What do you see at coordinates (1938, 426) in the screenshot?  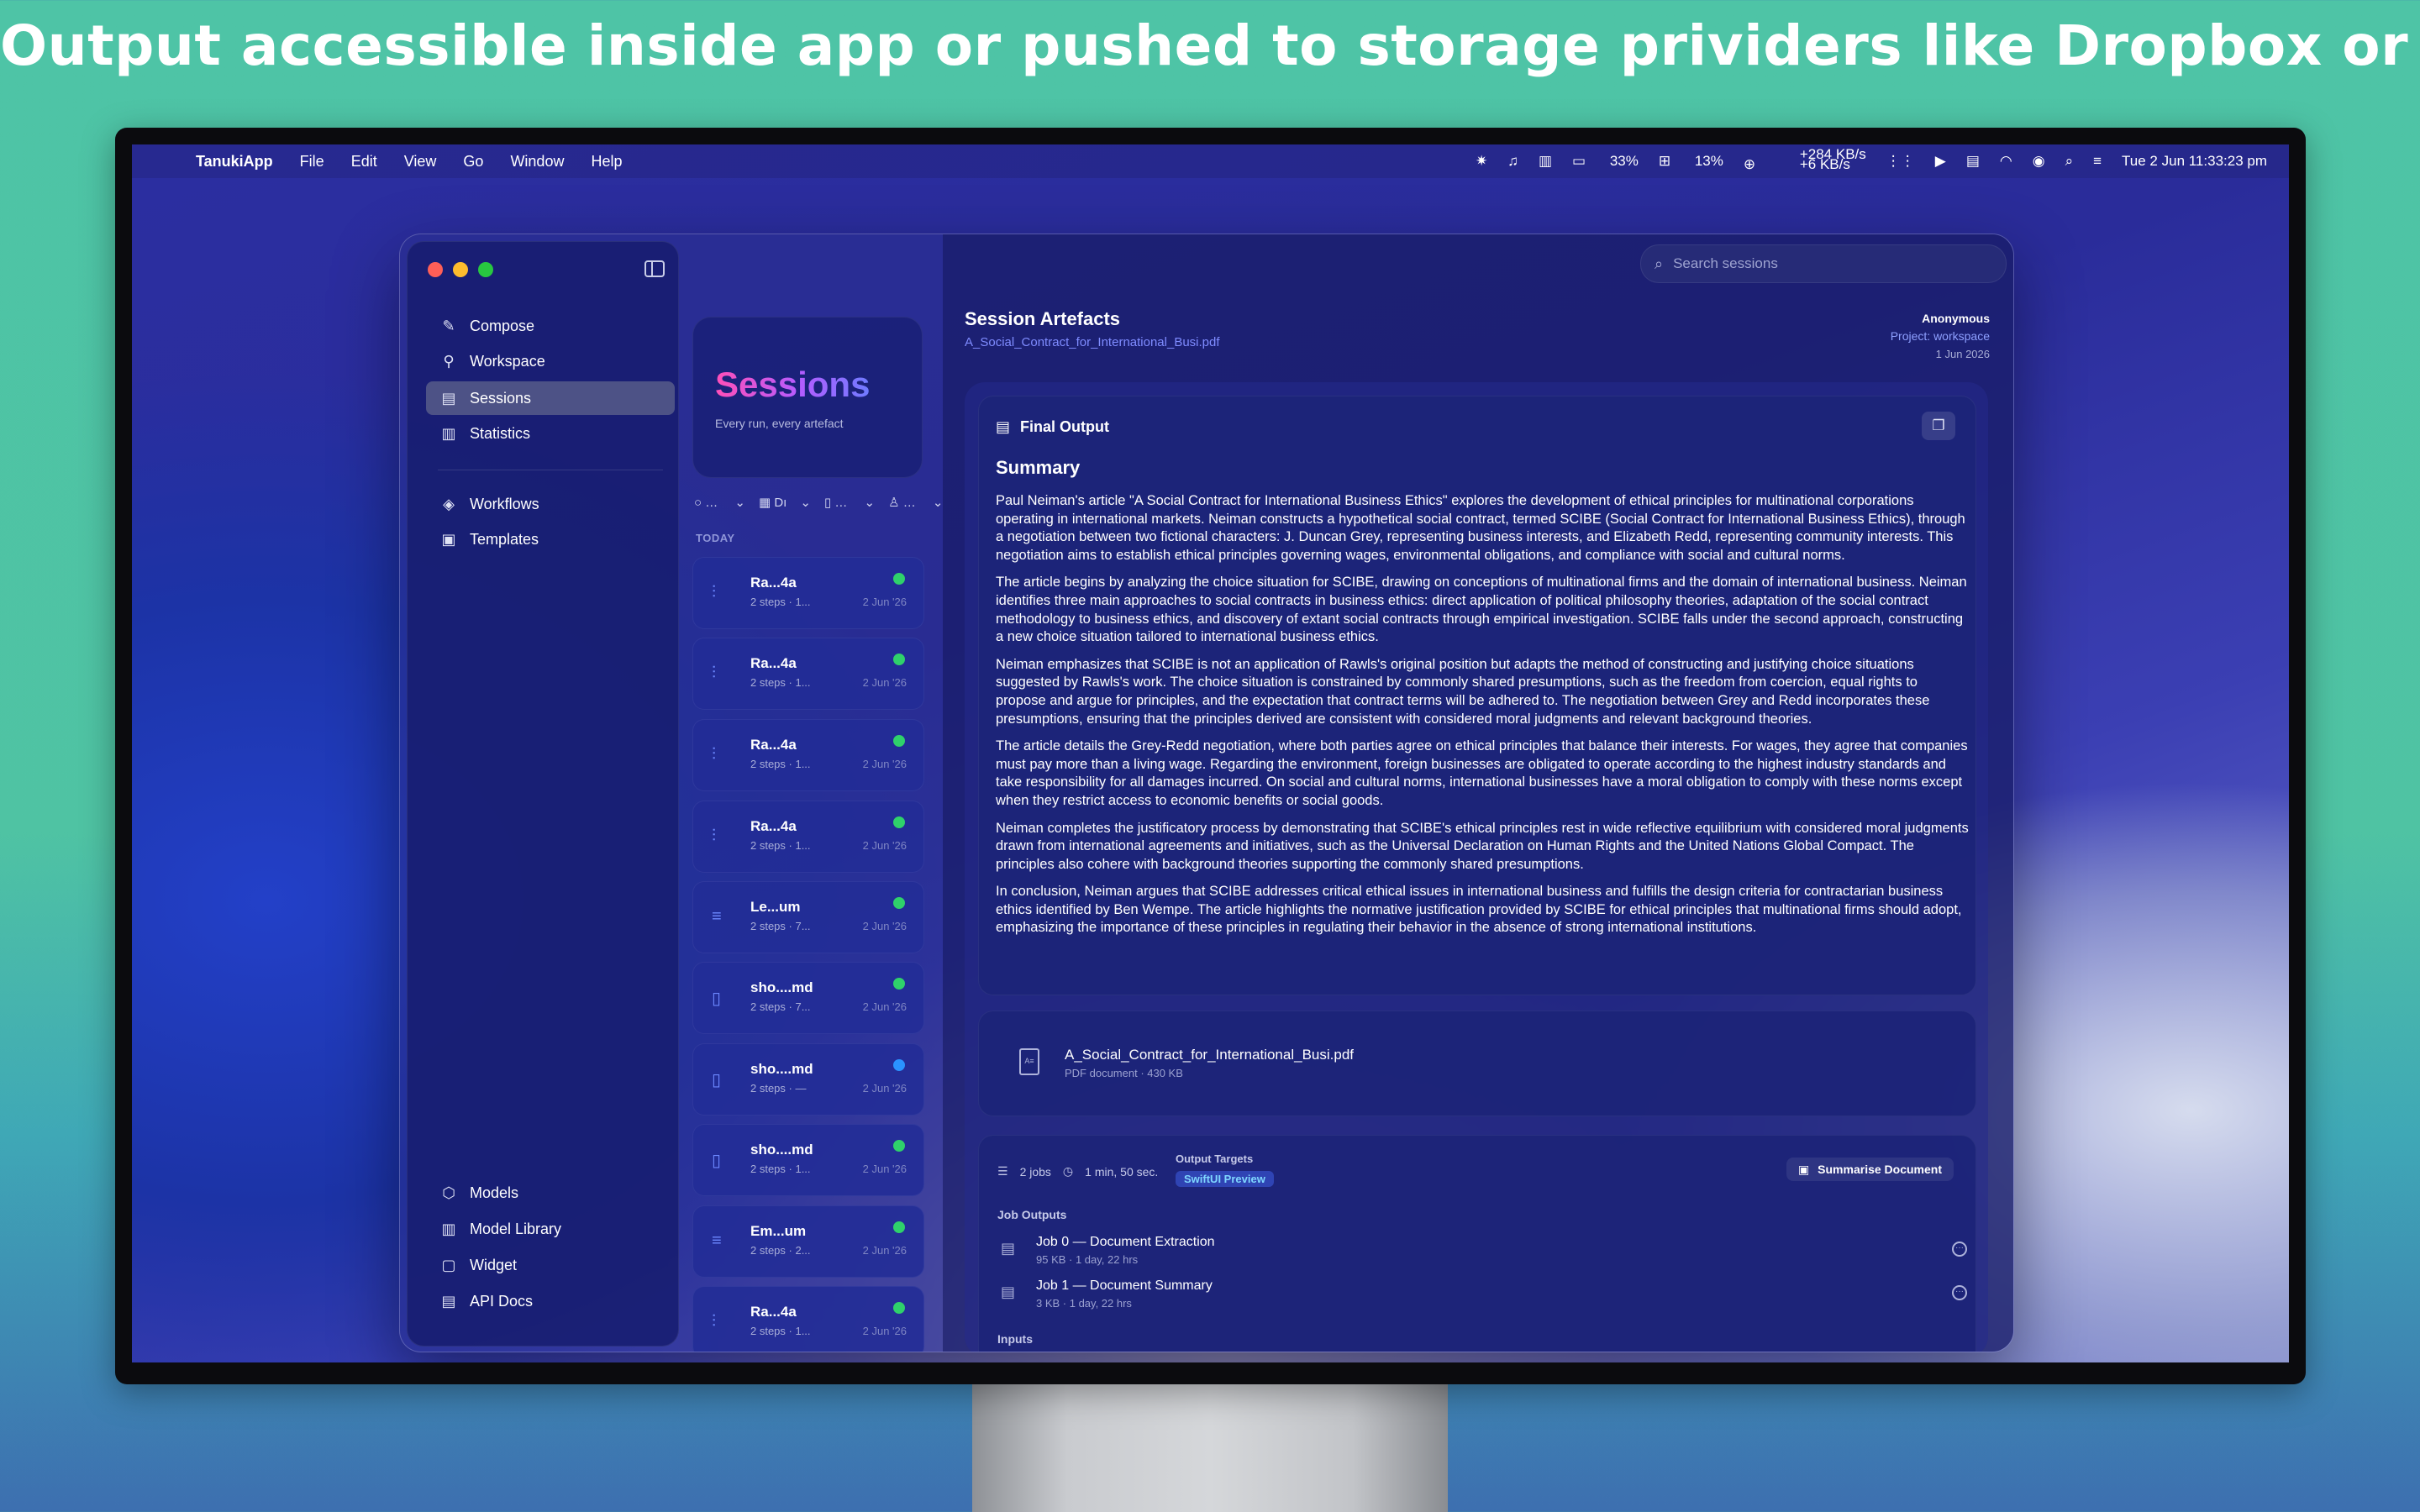 I see `copy-button: ❐` at bounding box center [1938, 426].